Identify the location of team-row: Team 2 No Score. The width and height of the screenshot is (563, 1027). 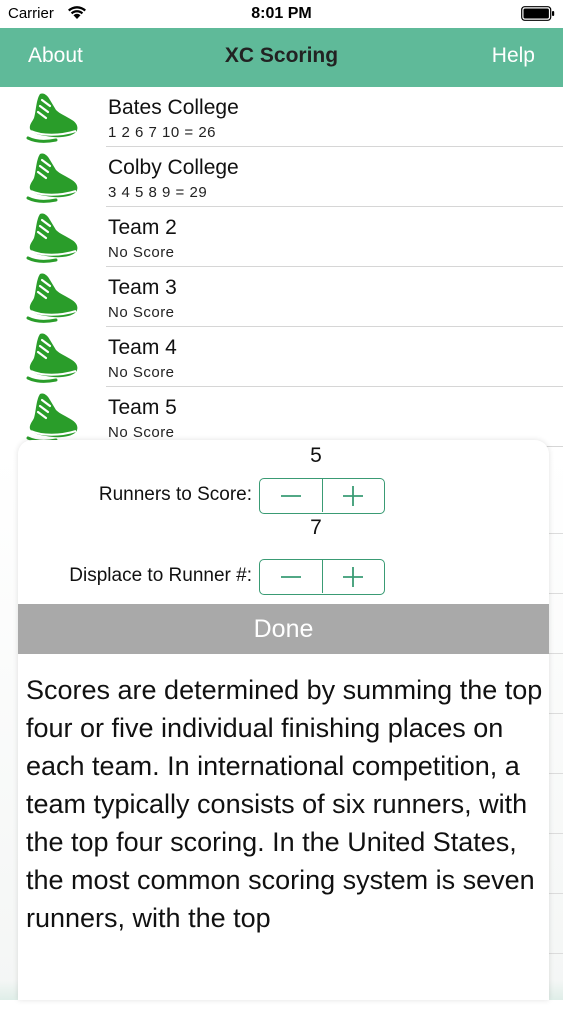
(281, 237).